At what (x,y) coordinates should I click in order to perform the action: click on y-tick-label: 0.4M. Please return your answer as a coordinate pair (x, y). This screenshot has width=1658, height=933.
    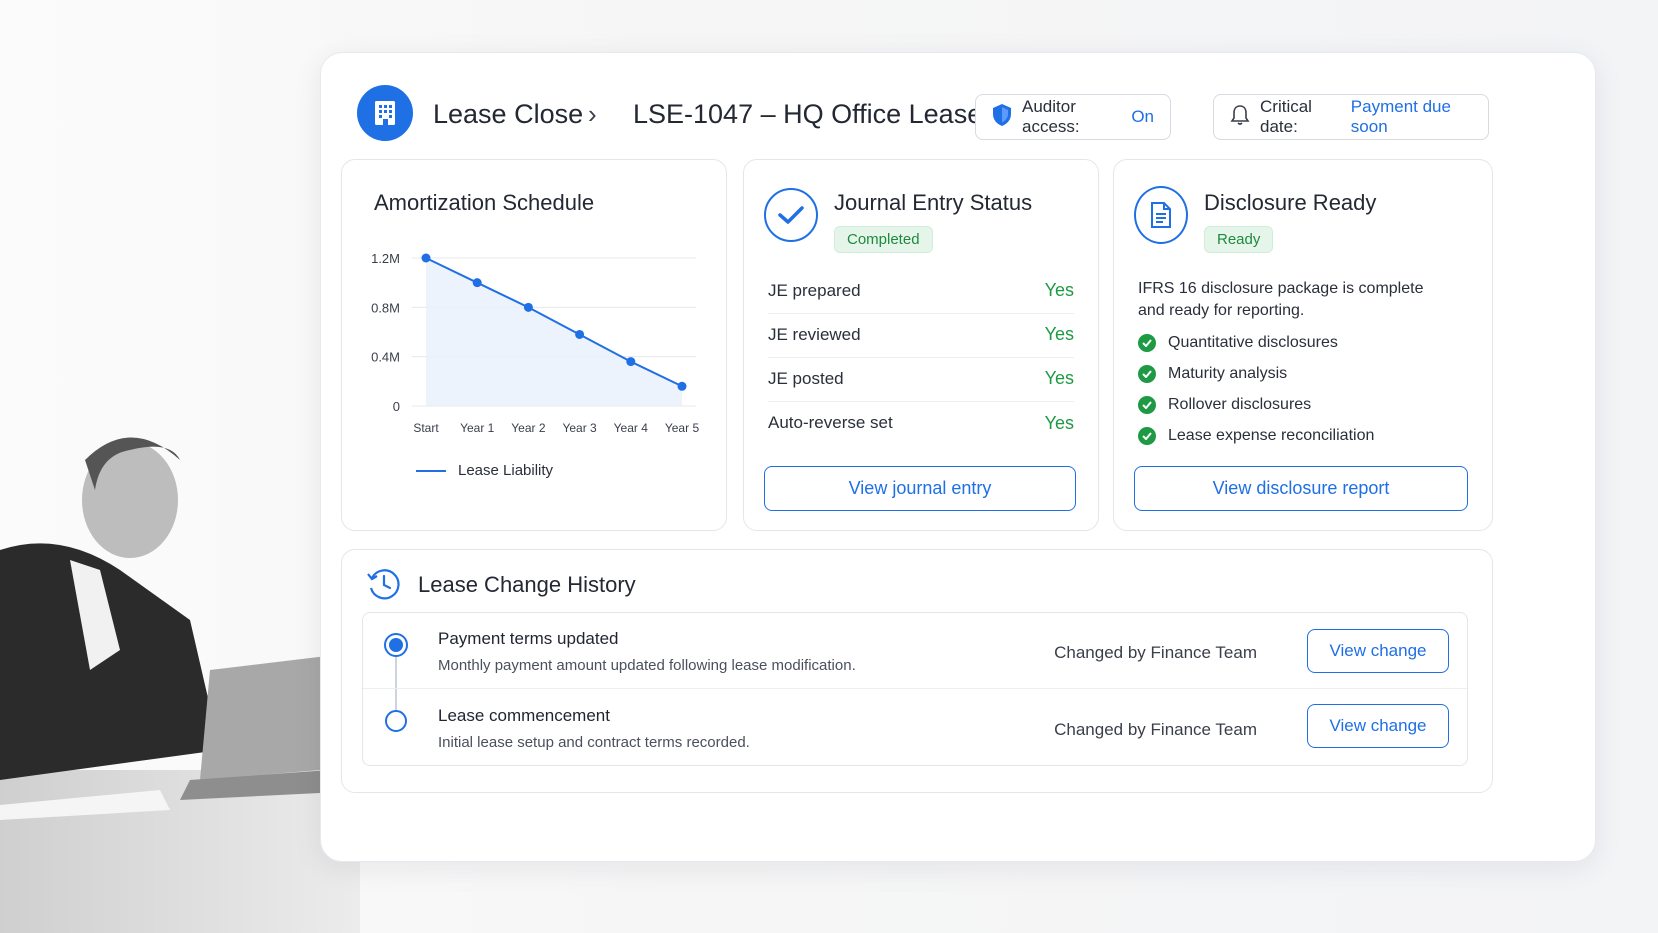
    Looking at the image, I should click on (385, 357).